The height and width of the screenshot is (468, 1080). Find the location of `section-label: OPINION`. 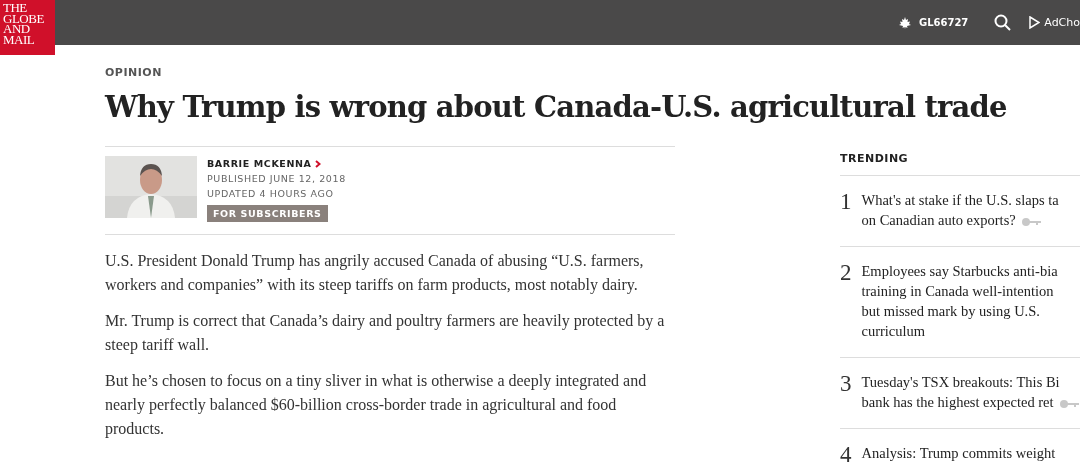

section-label: OPINION is located at coordinates (592, 72).